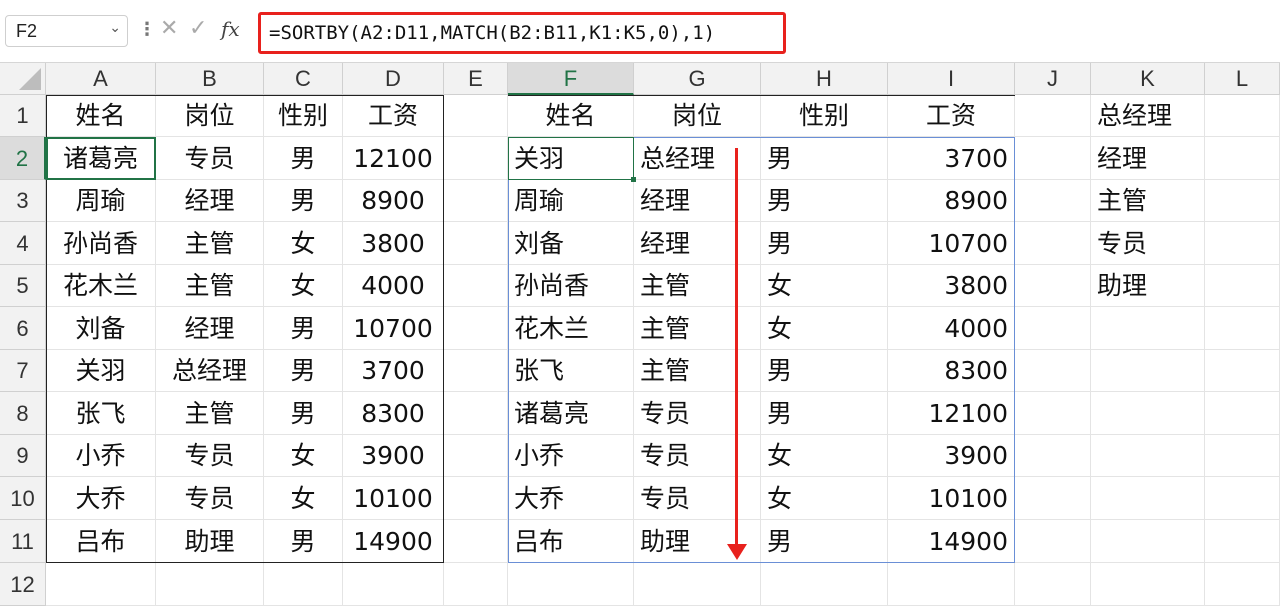 This screenshot has width=1280, height=612. What do you see at coordinates (571, 371) in the screenshot?
I see `cell-f7: 张飞` at bounding box center [571, 371].